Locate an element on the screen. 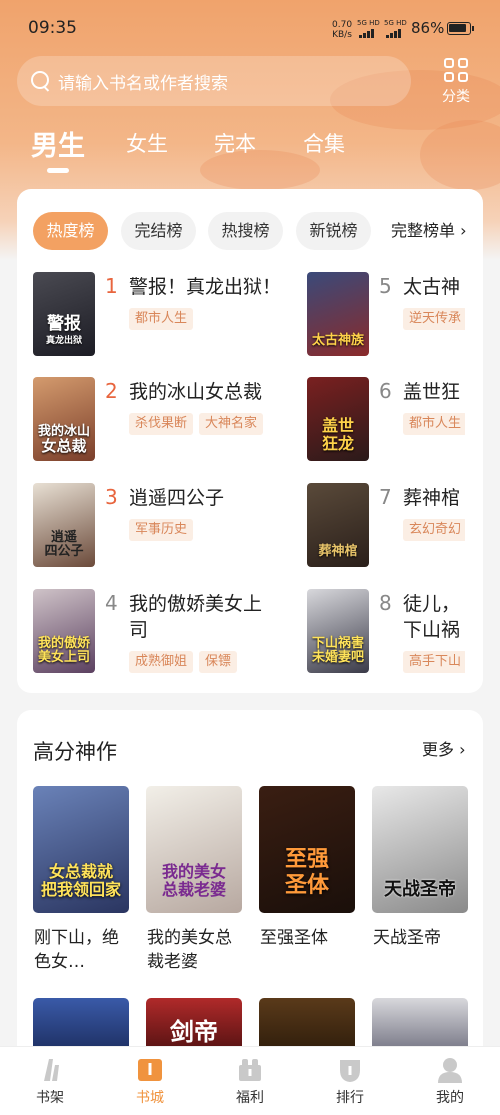  book-tags: 玄幻奇幻 is located at coordinates (434, 530).